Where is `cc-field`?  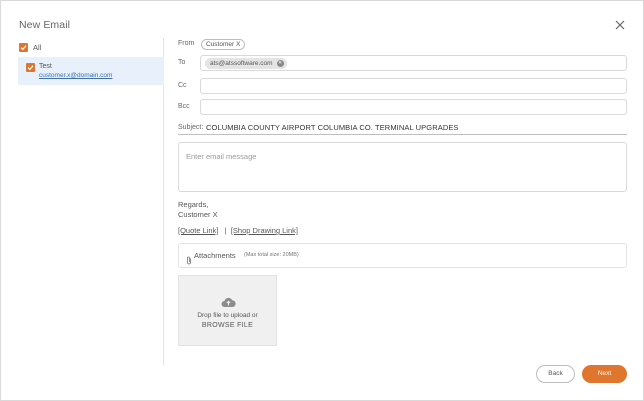 cc-field is located at coordinates (413, 86).